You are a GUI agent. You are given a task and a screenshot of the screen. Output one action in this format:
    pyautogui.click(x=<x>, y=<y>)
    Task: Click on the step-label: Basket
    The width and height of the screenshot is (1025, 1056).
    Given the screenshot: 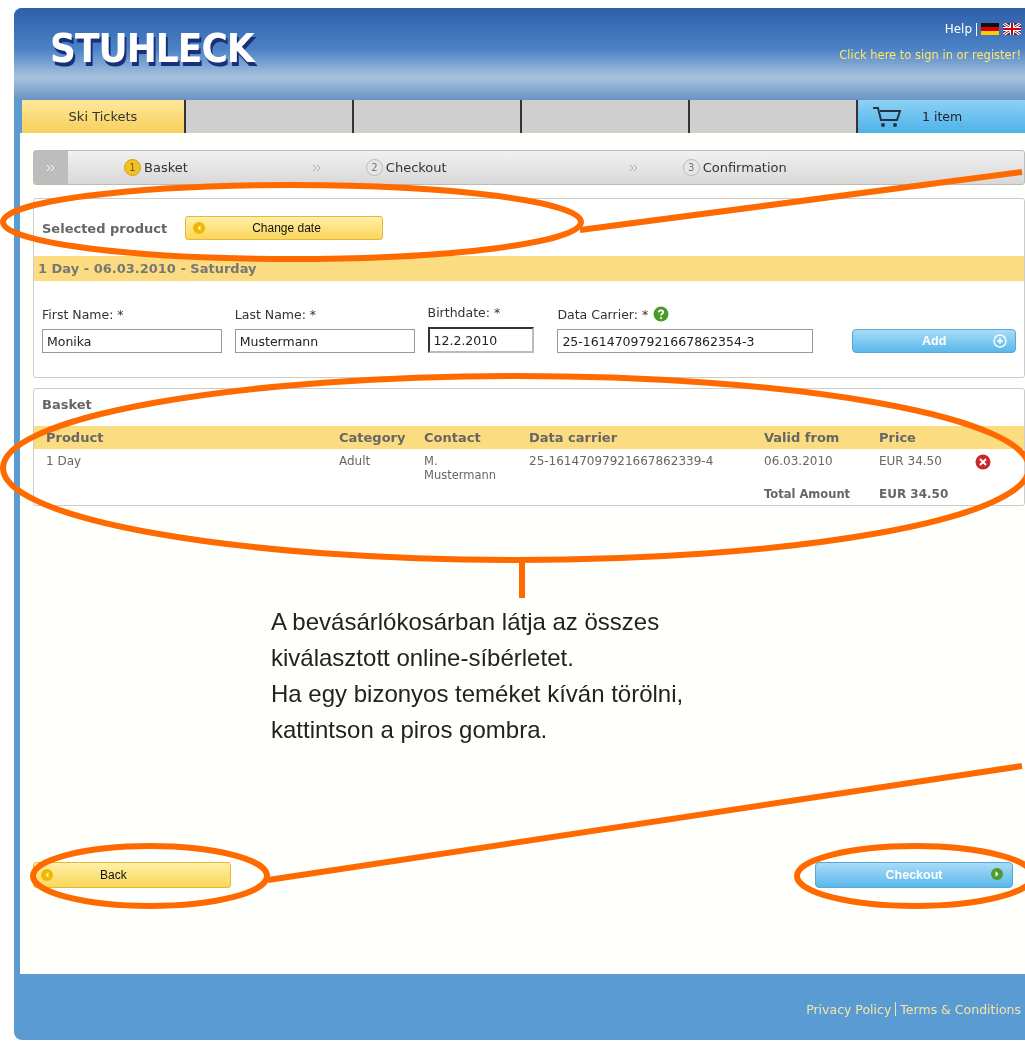 What is the action you would take?
    pyautogui.click(x=166, y=167)
    